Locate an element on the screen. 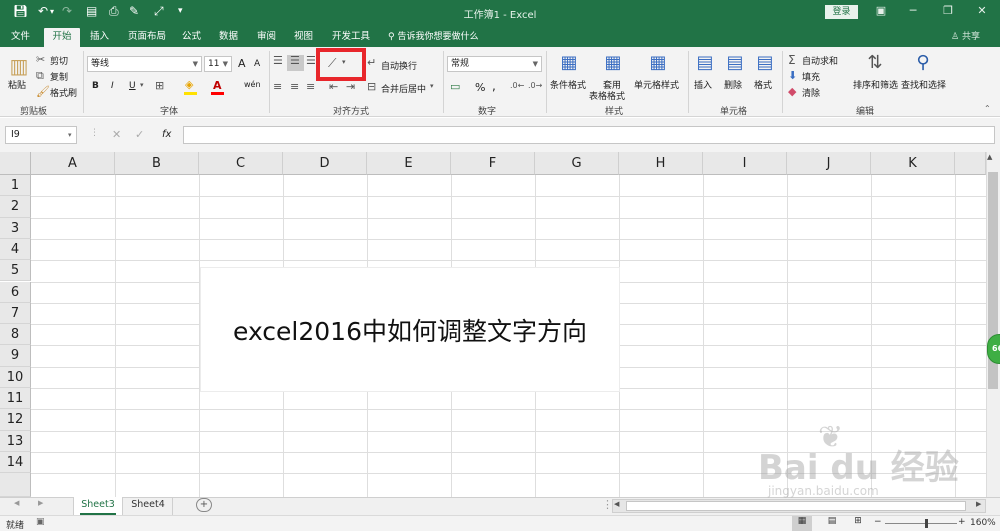 The width and height of the screenshot is (1000, 531). cell-styles-icon: ▦ is located at coordinates (658, 64).